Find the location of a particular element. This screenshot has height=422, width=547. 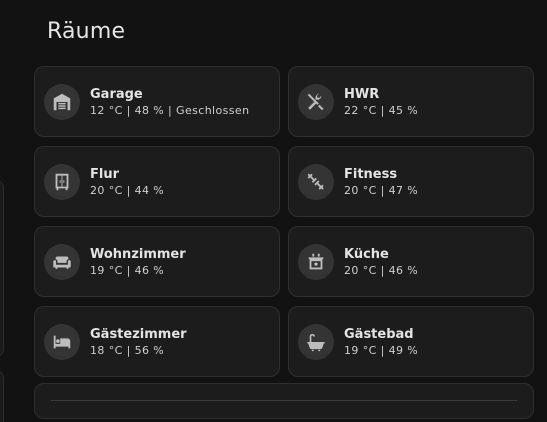

room-text: HWR 22 °C | 45 % is located at coordinates (381, 102).